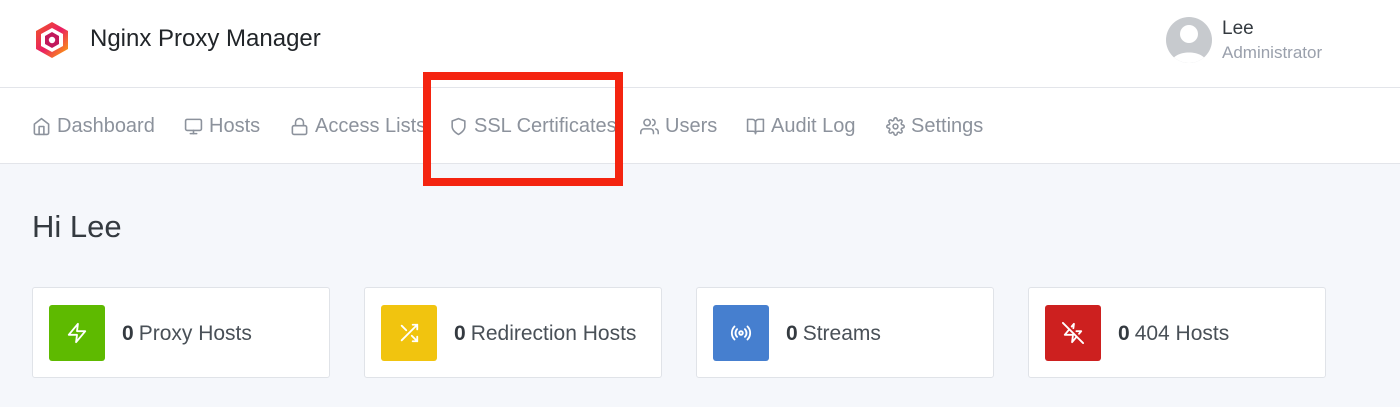 This screenshot has height=407, width=1400. I want to click on stat-text: 0 Streams, so click(833, 334).